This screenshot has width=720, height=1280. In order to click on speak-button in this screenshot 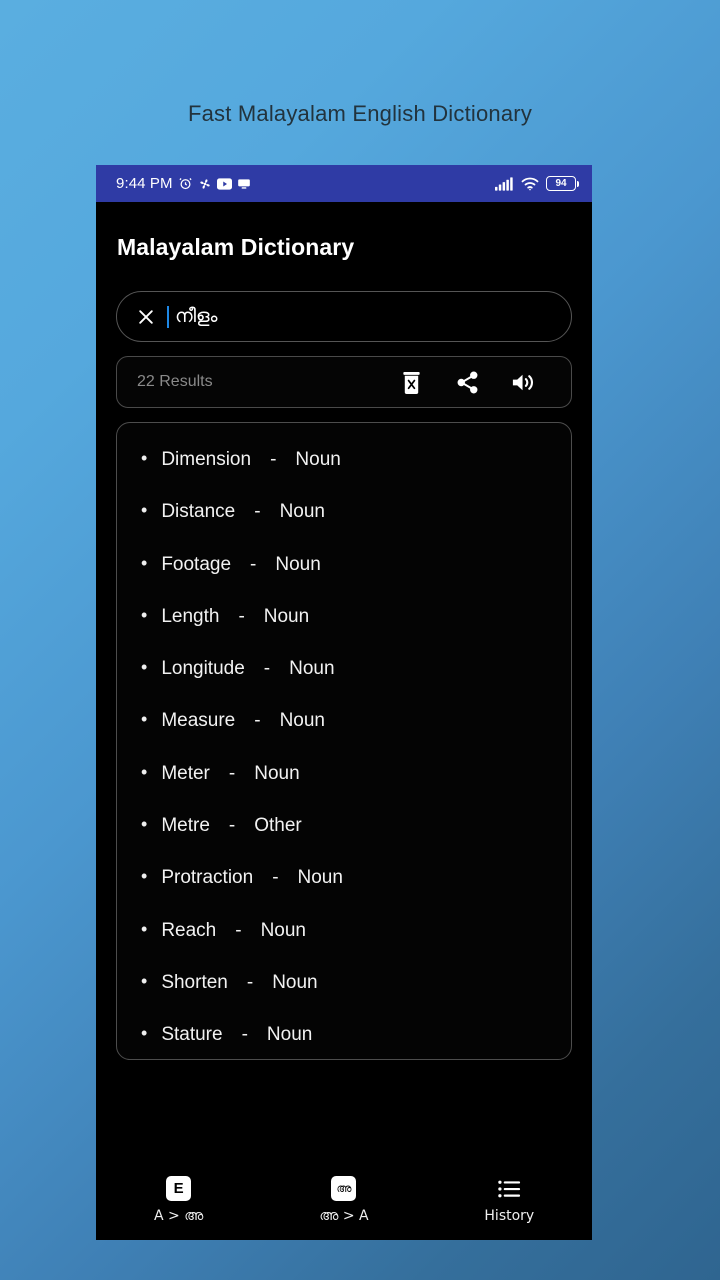, I will do `click(523, 382)`.